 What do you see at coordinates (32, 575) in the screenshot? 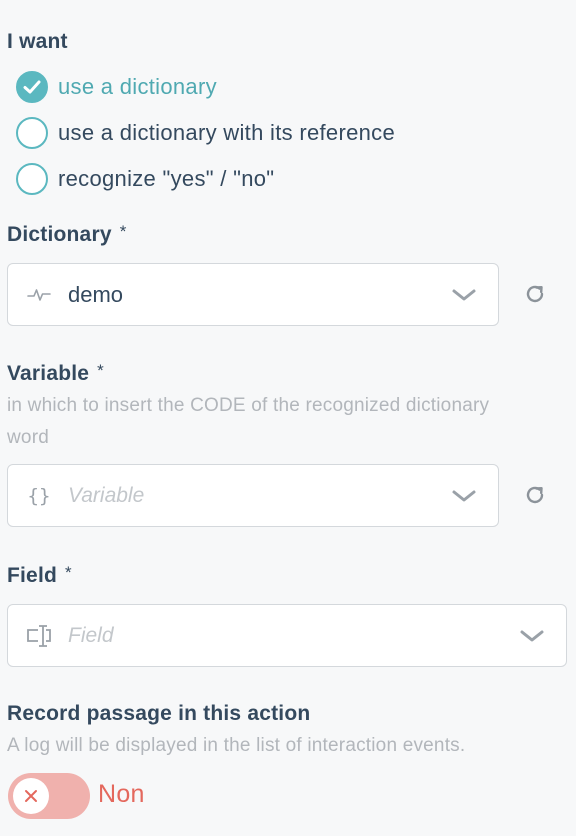
I see `field-label-text: Field` at bounding box center [32, 575].